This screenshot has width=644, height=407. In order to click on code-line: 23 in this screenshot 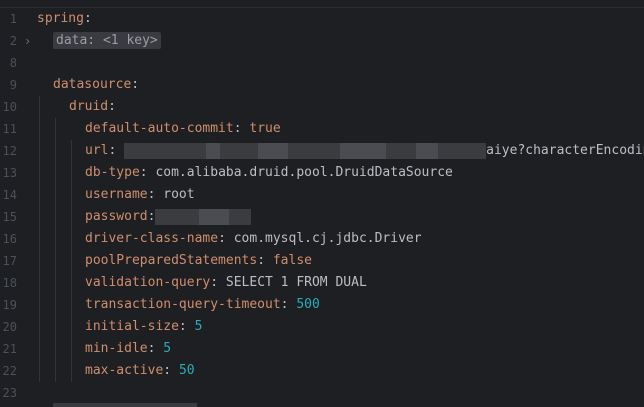, I will do `click(322, 393)`.